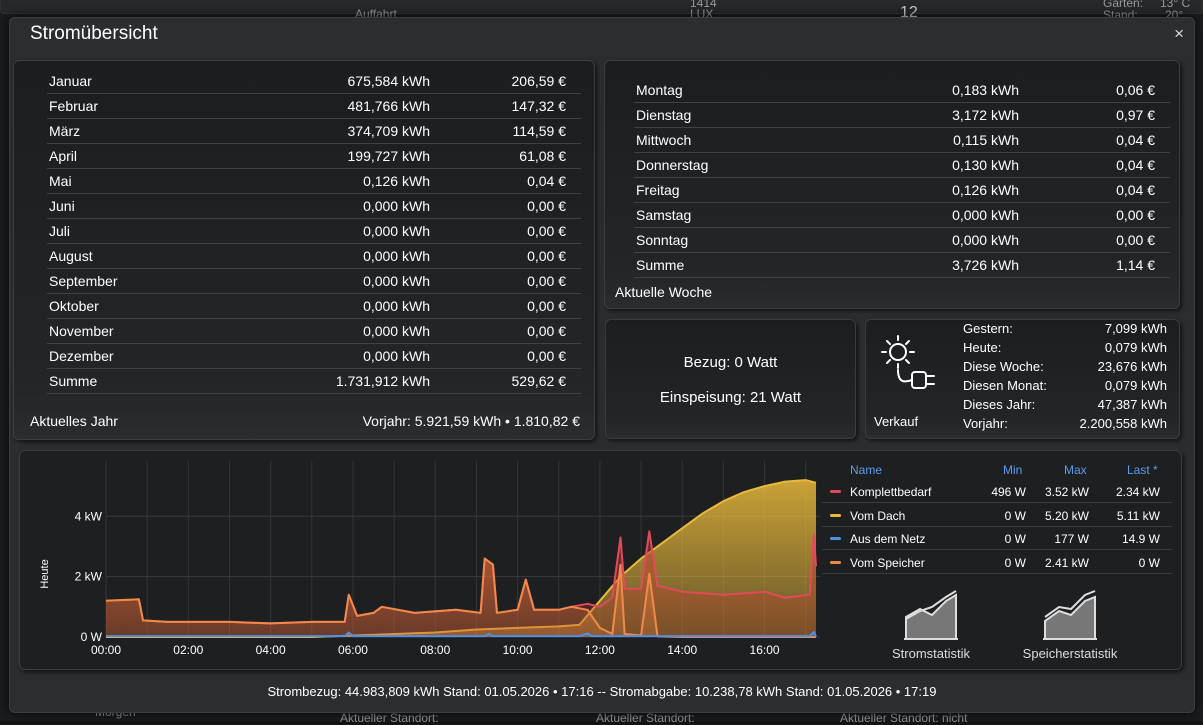 The width and height of the screenshot is (1203, 725). I want to click on kwh-value: 1.731,912 kWh, so click(382, 381).